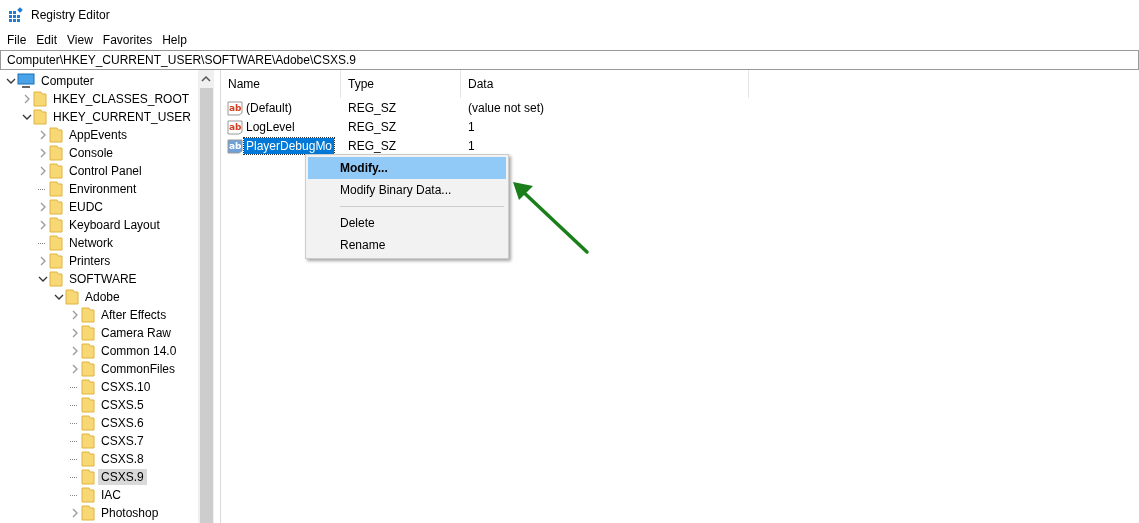 This screenshot has width=1139, height=523. What do you see at coordinates (134, 315) in the screenshot?
I see `tree-item: After Effects` at bounding box center [134, 315].